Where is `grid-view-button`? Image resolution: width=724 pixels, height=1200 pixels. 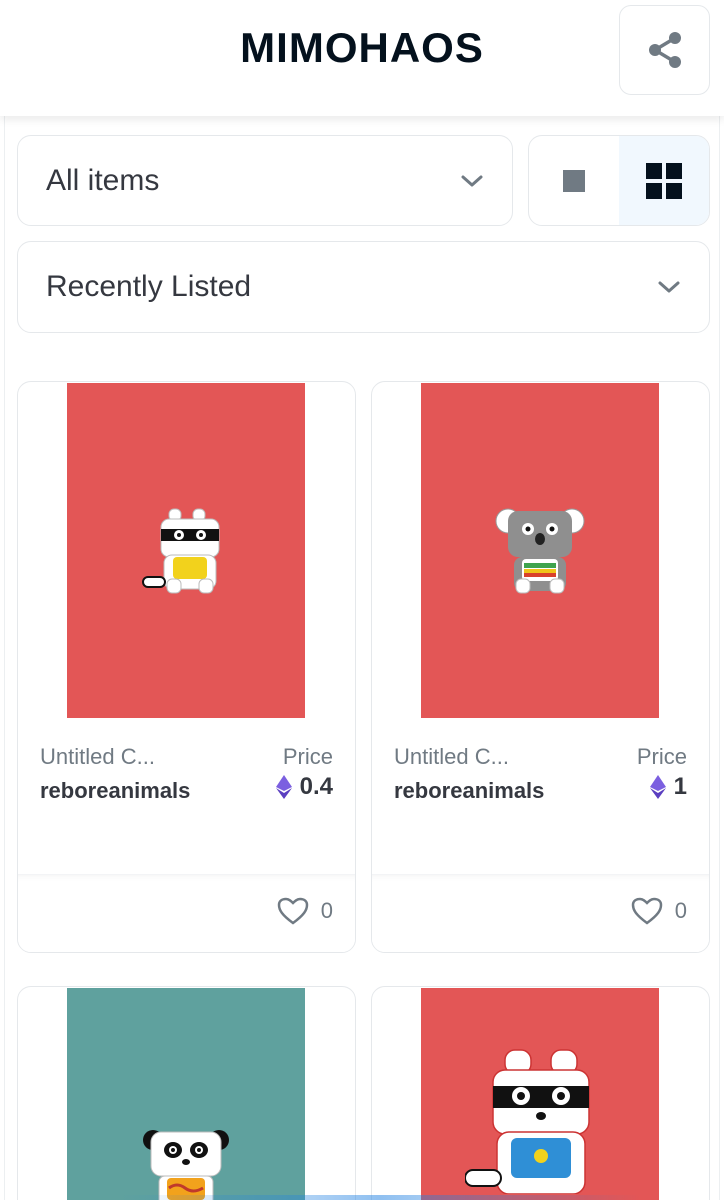
grid-view-button is located at coordinates (664, 180).